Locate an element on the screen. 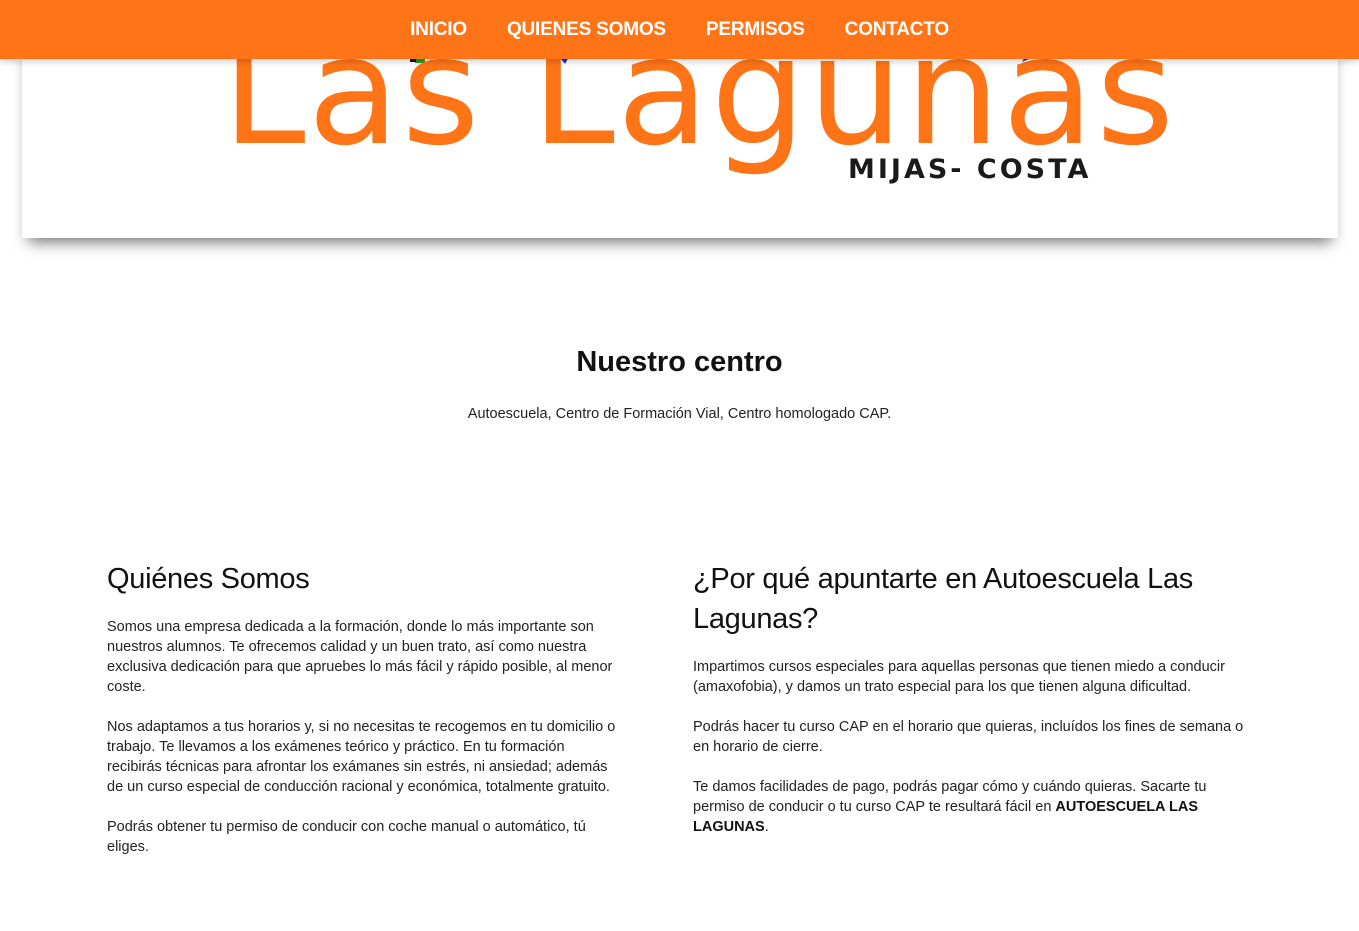 The width and height of the screenshot is (1359, 931). logo-subtitle: MIJAS- COSTA is located at coordinates (969, 169).